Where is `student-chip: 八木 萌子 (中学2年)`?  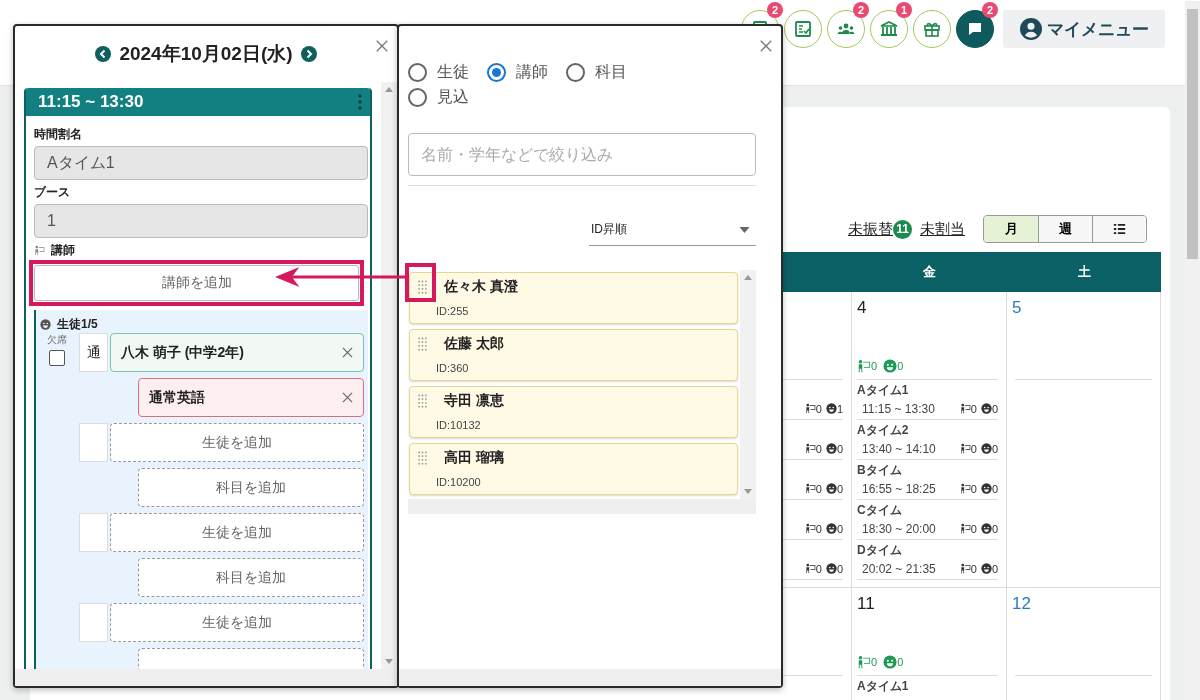 student-chip: 八木 萌子 (中学2年) is located at coordinates (237, 352).